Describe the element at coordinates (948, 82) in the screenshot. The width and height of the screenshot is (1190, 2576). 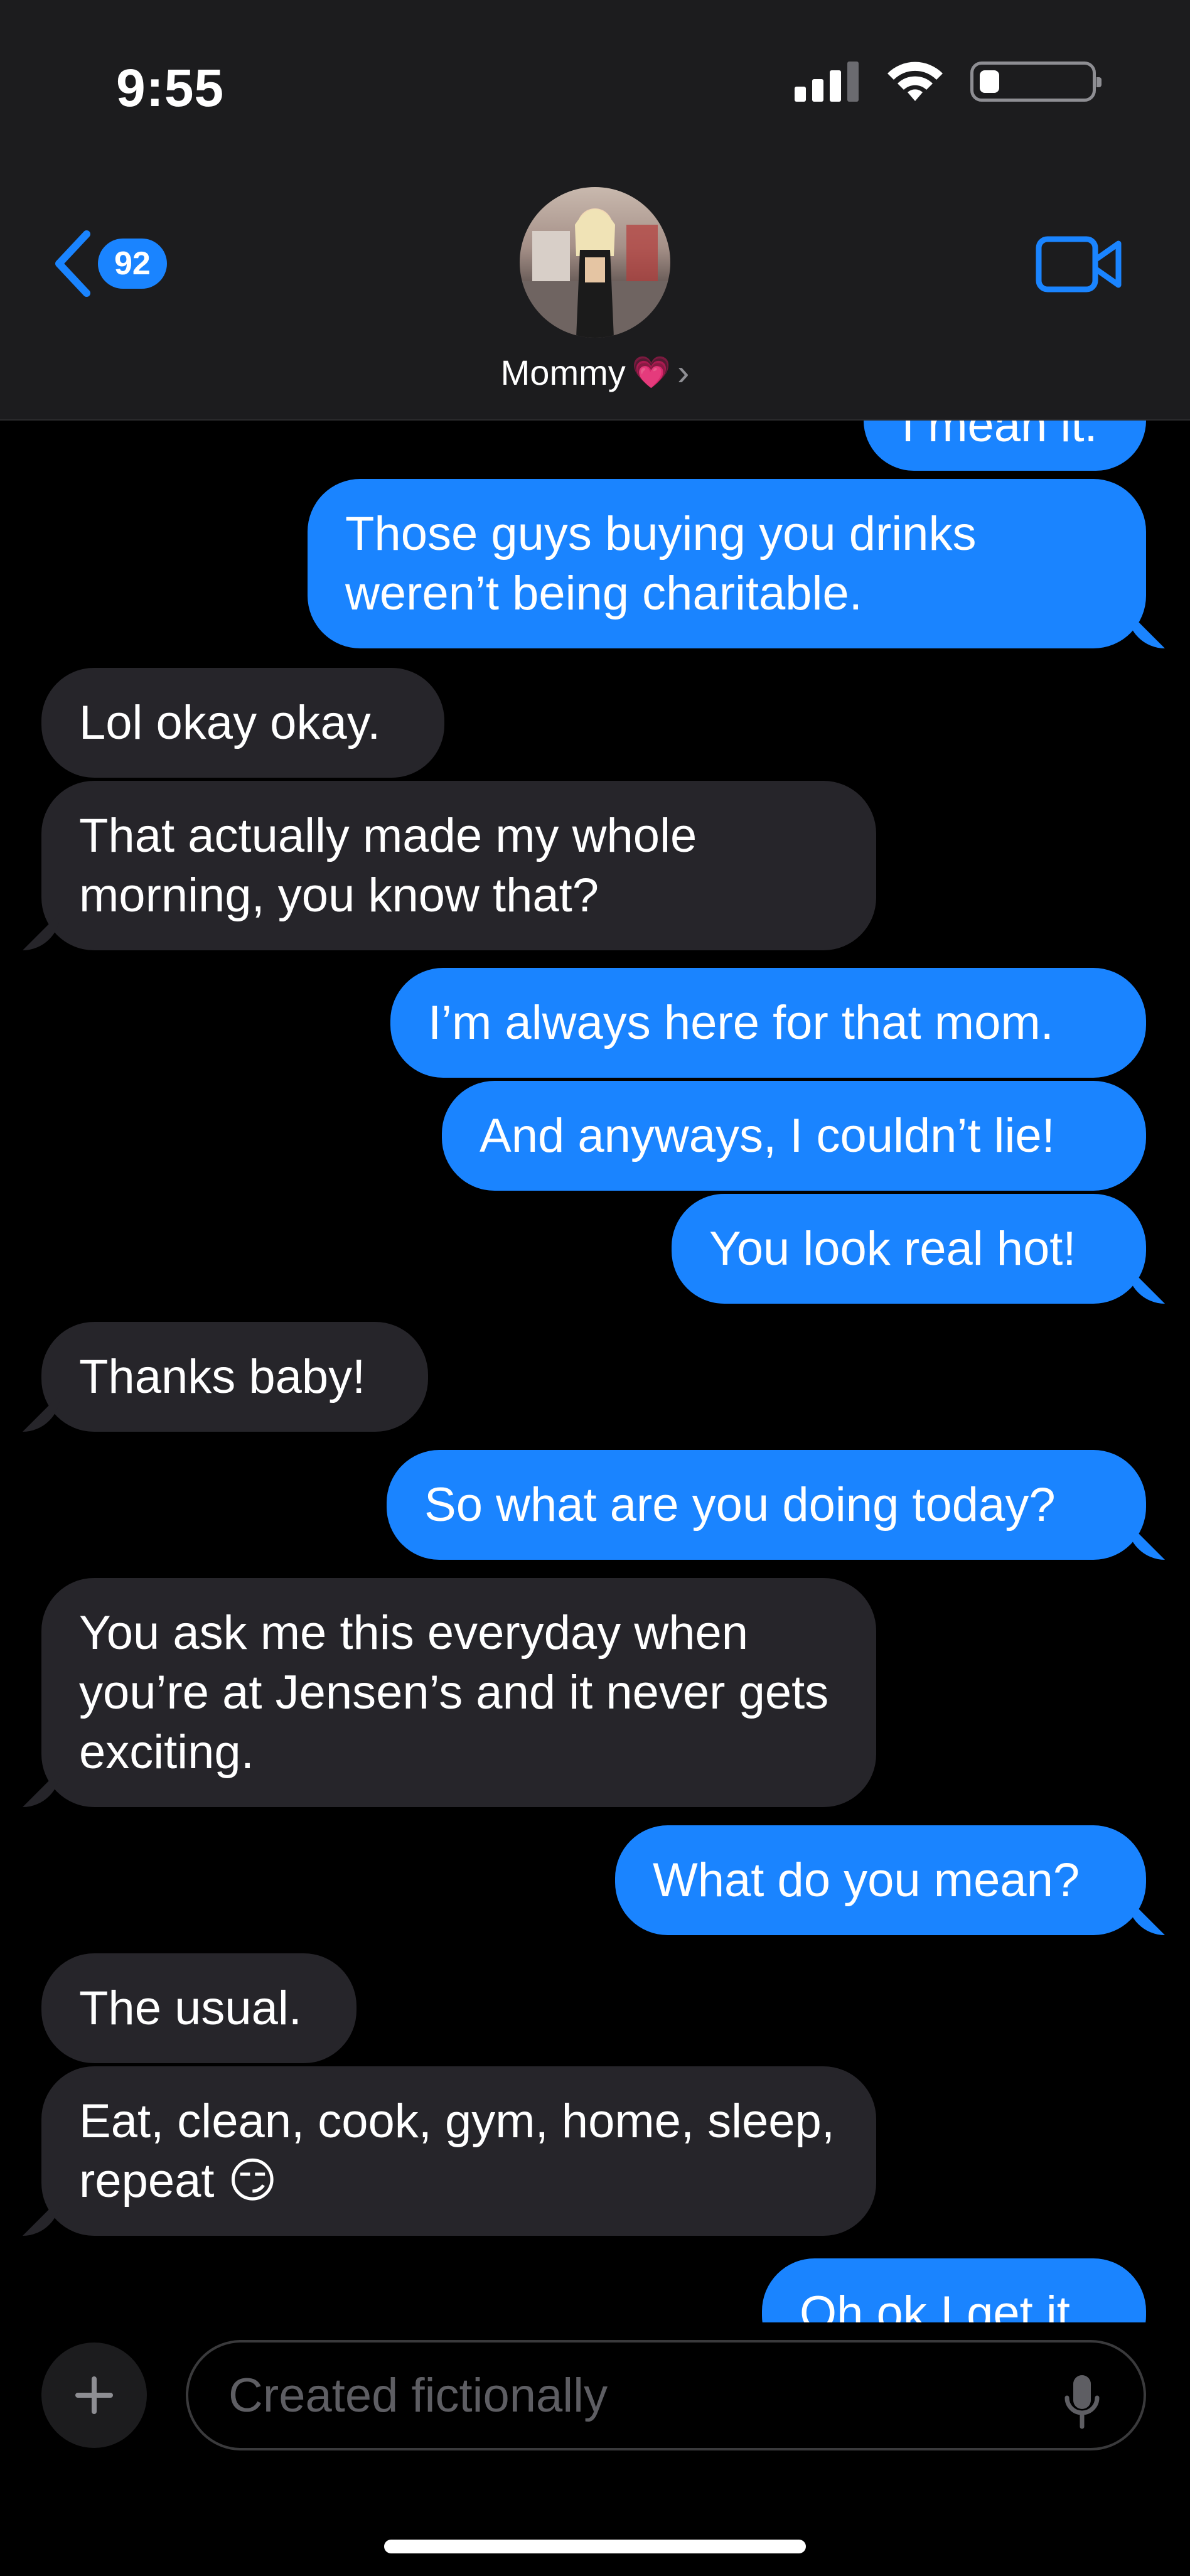
I see `status-icons` at that location.